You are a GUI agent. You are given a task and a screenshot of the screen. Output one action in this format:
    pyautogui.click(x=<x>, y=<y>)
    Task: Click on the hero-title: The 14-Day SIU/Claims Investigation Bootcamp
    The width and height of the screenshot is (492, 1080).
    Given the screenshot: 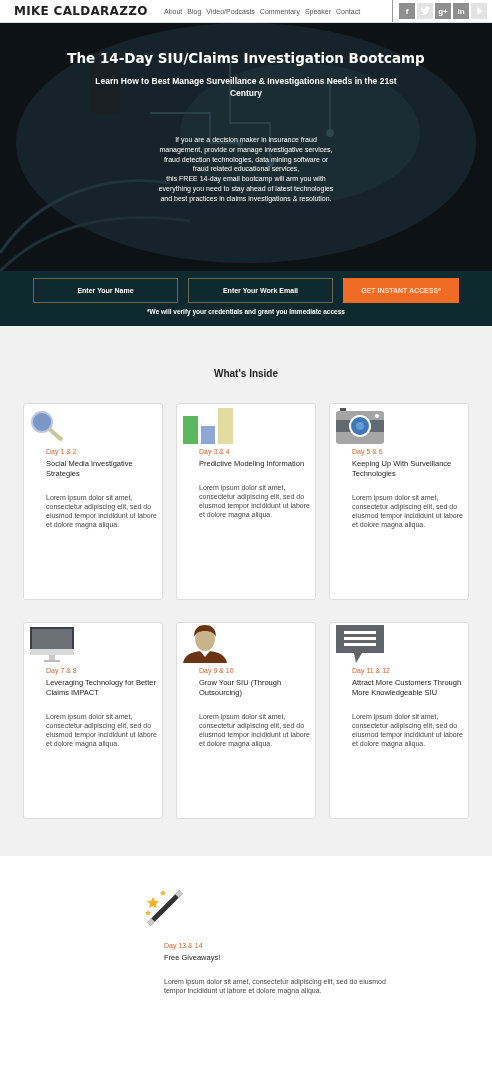 What is the action you would take?
    pyautogui.click(x=246, y=58)
    